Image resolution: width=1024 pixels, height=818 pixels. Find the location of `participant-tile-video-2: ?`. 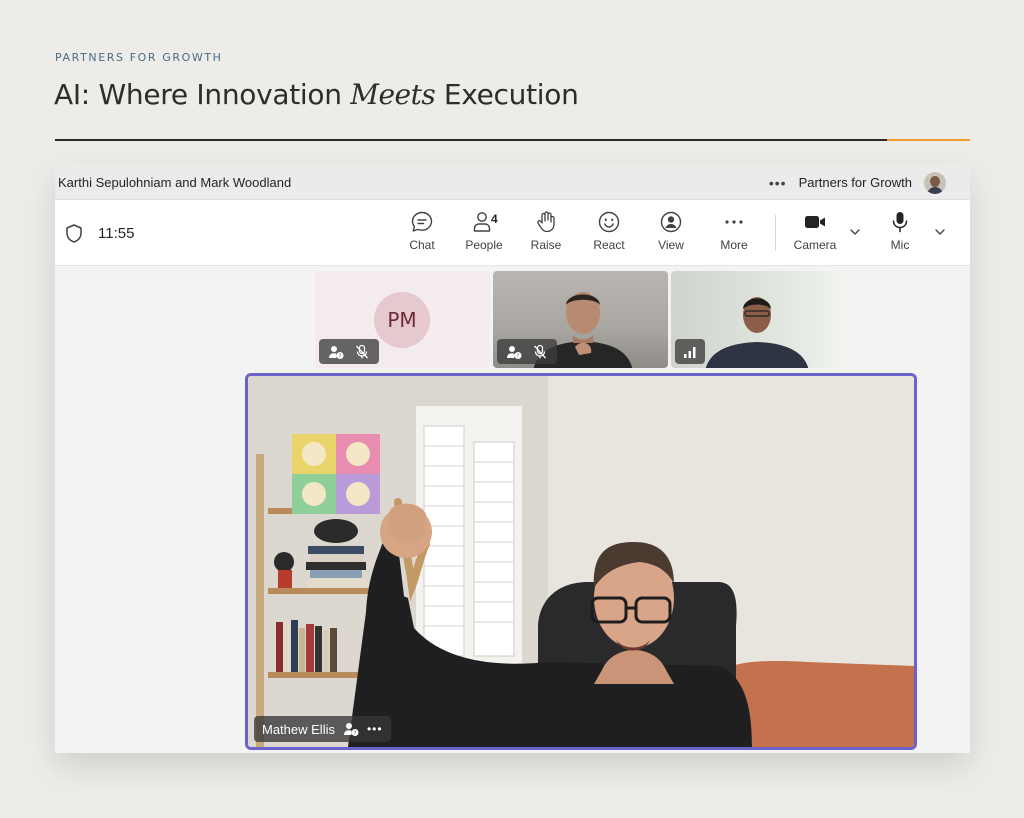

participant-tile-video-2: ? is located at coordinates (580, 319).